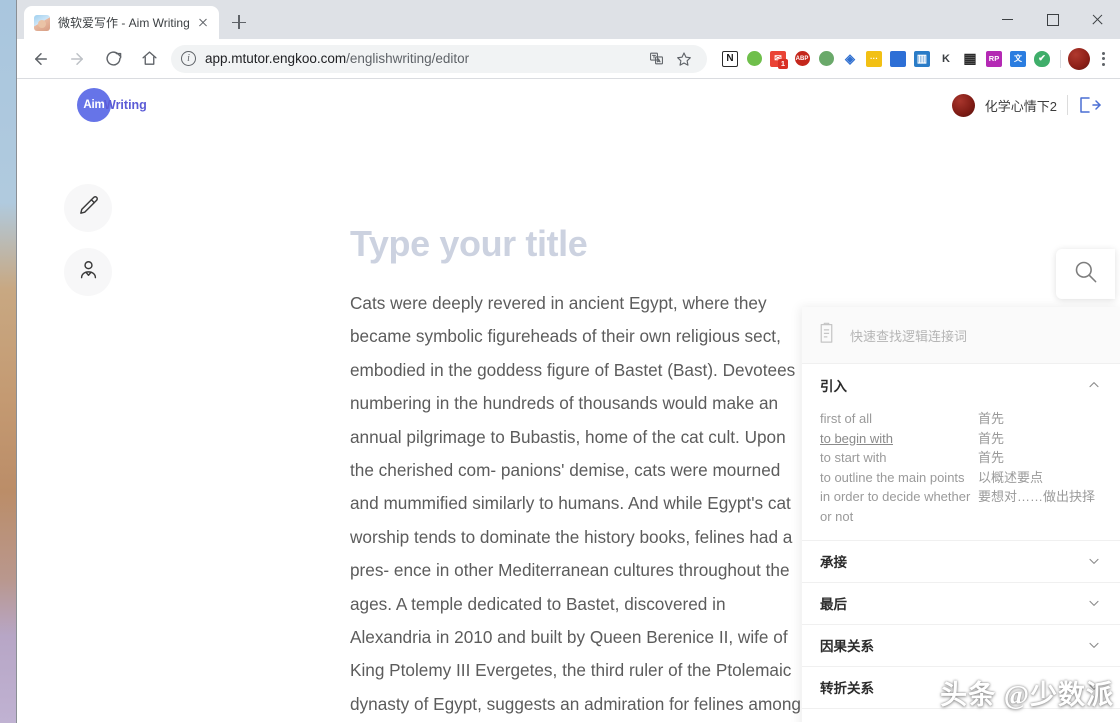  I want to click on user-avatar, so click(963, 105).